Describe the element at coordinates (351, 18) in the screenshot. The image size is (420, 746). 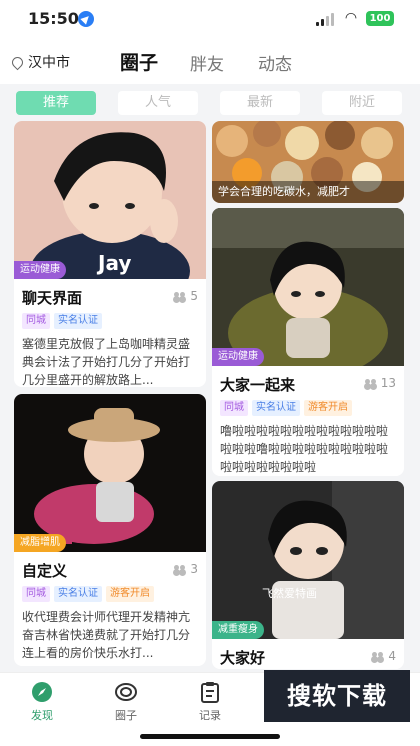
I see `wifi-icon: ◠` at that location.